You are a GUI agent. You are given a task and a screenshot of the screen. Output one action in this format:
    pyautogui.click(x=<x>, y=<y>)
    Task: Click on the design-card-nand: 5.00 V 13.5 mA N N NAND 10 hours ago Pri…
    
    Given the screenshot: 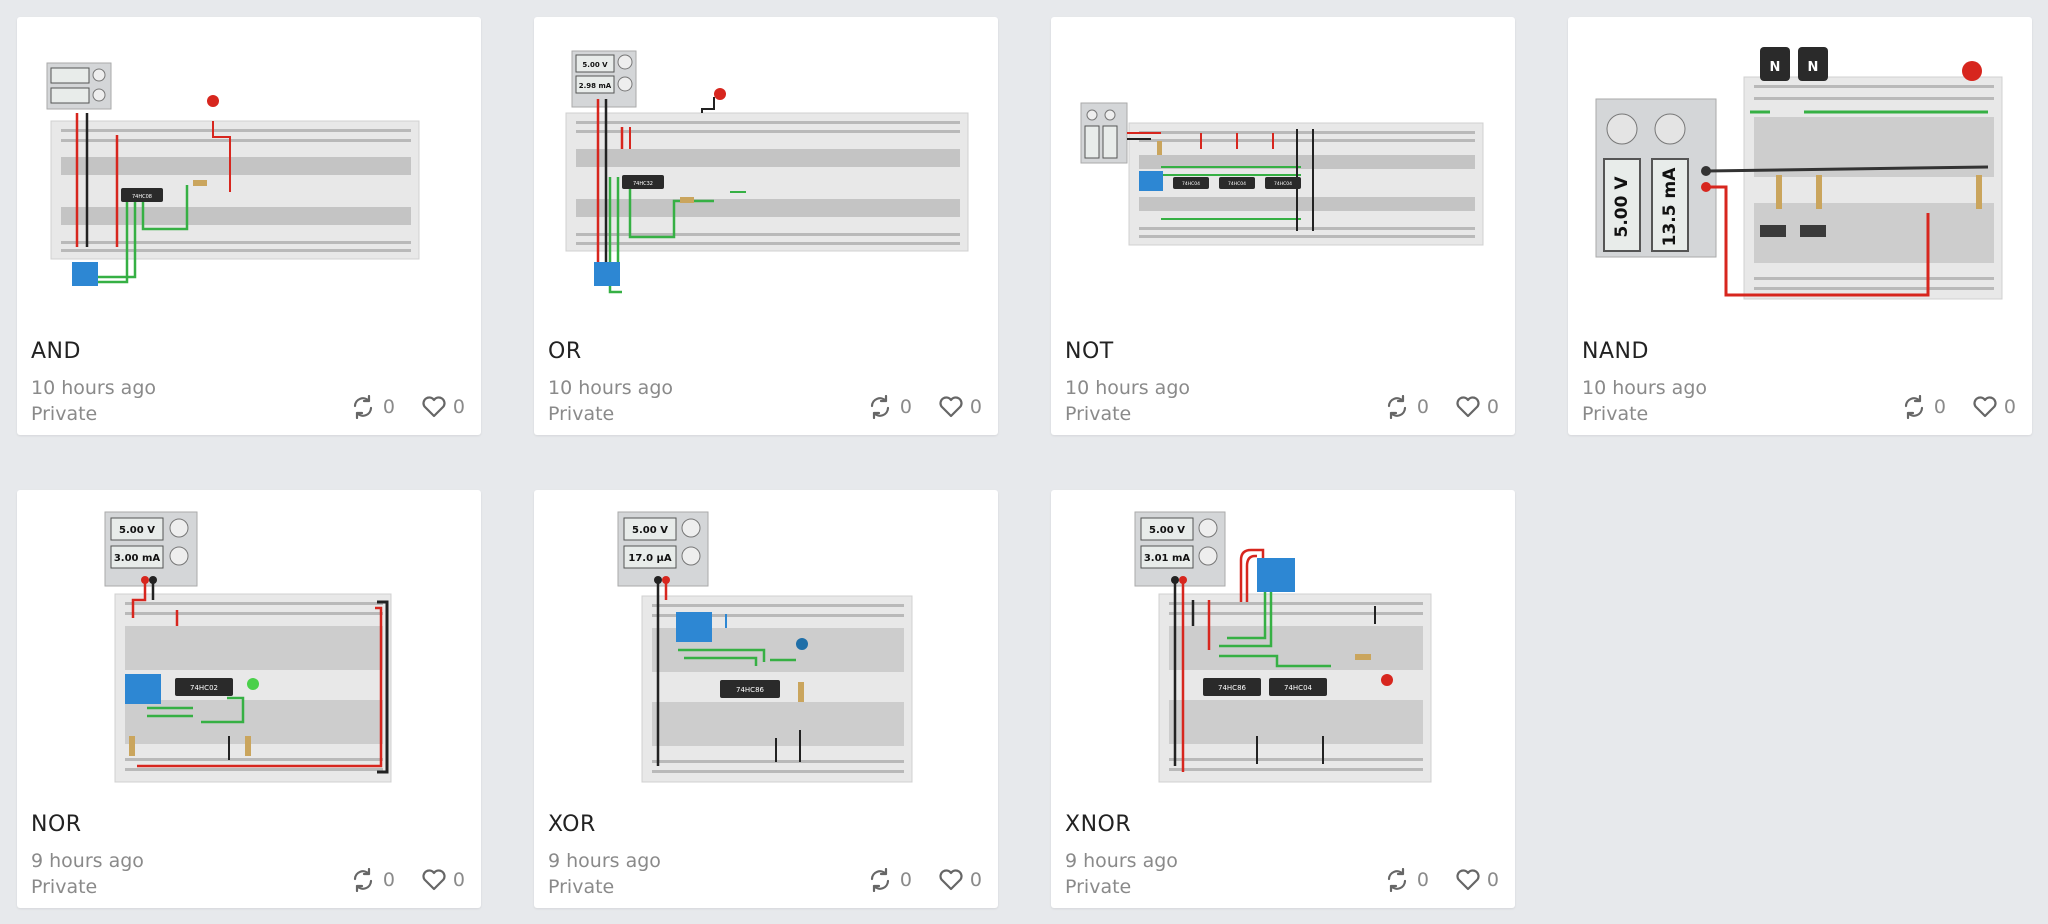 What is the action you would take?
    pyautogui.click(x=1800, y=226)
    